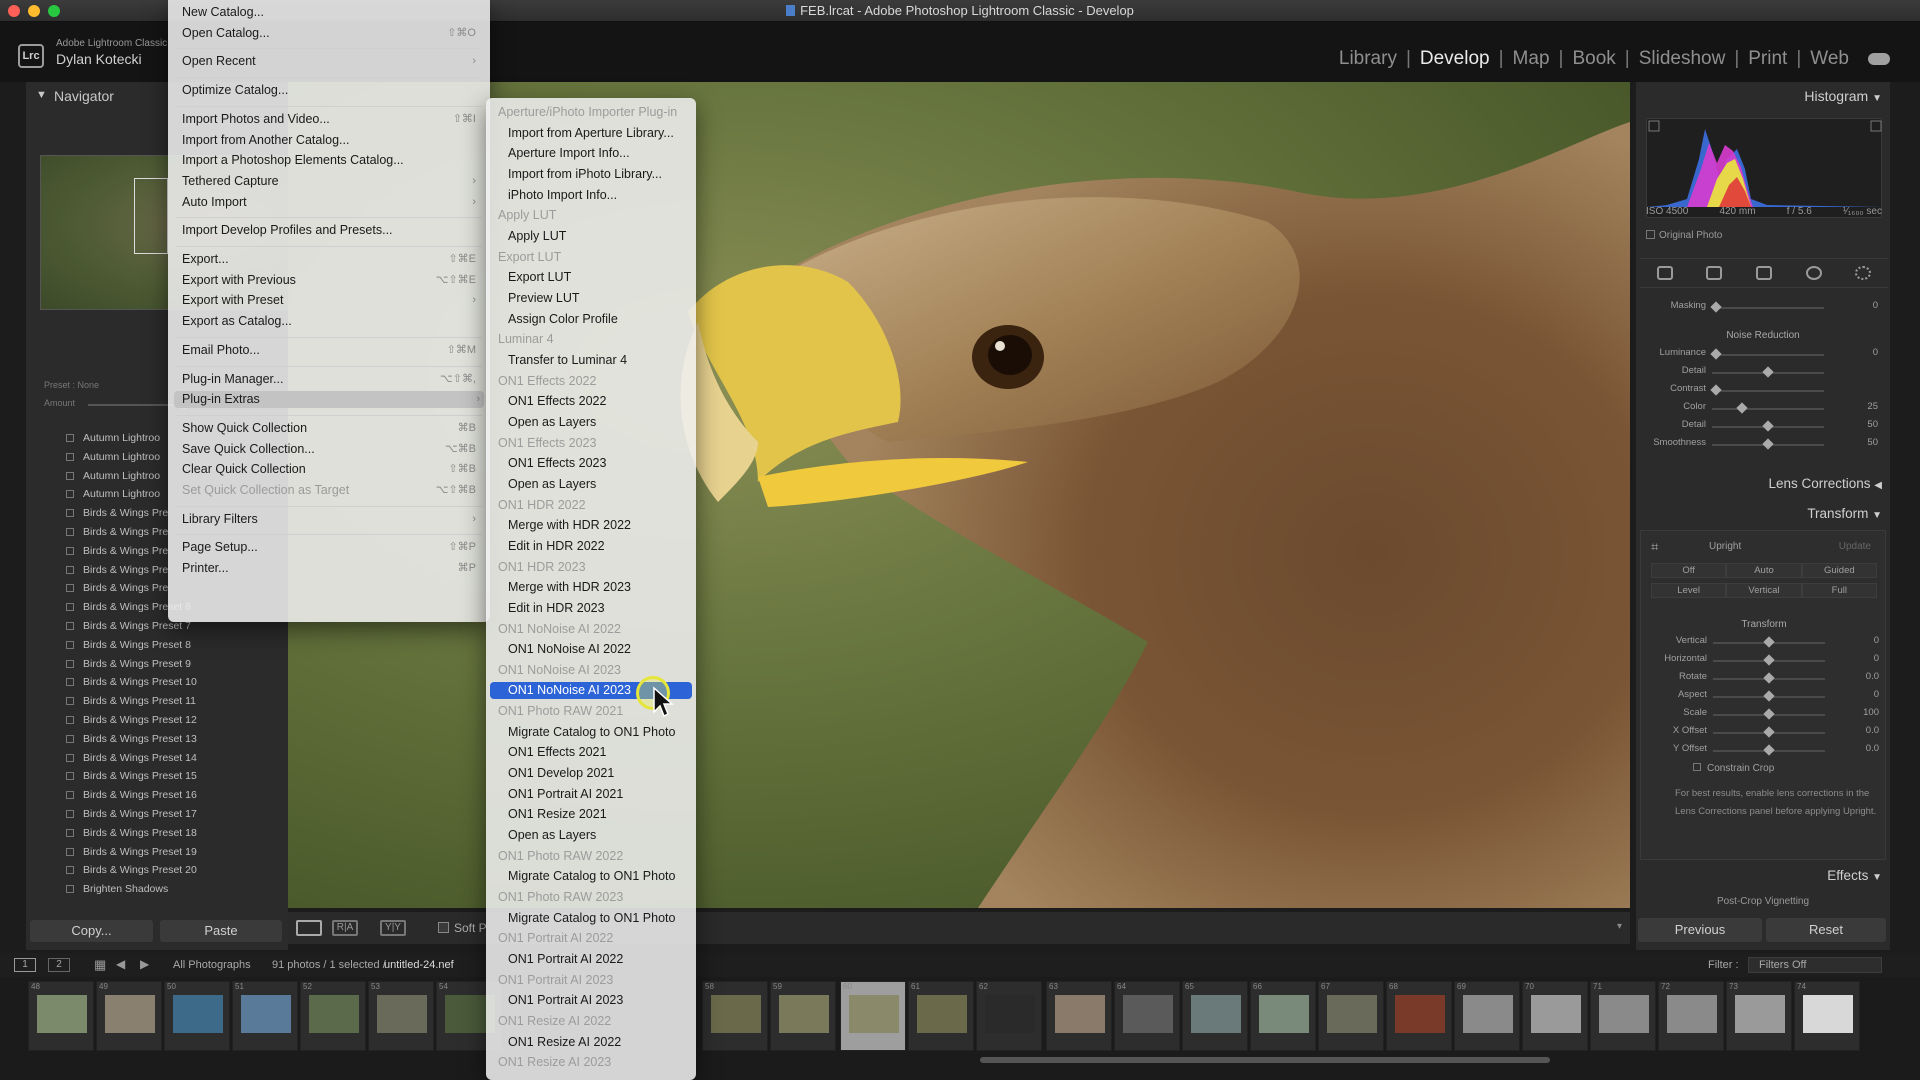  Describe the element at coordinates (1764, 168) in the screenshot. I see `histogram` at that location.